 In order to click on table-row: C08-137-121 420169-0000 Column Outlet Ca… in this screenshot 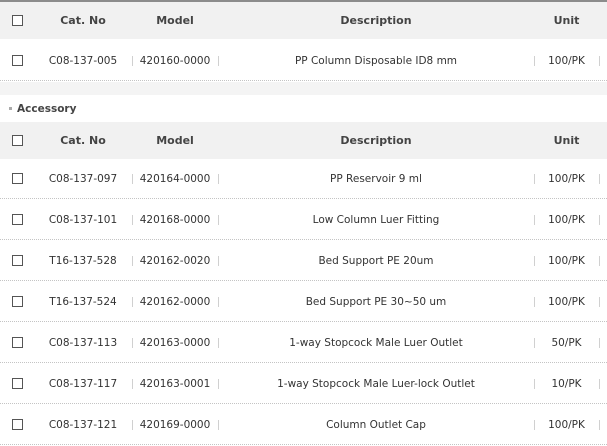, I will do `click(303, 425)`.